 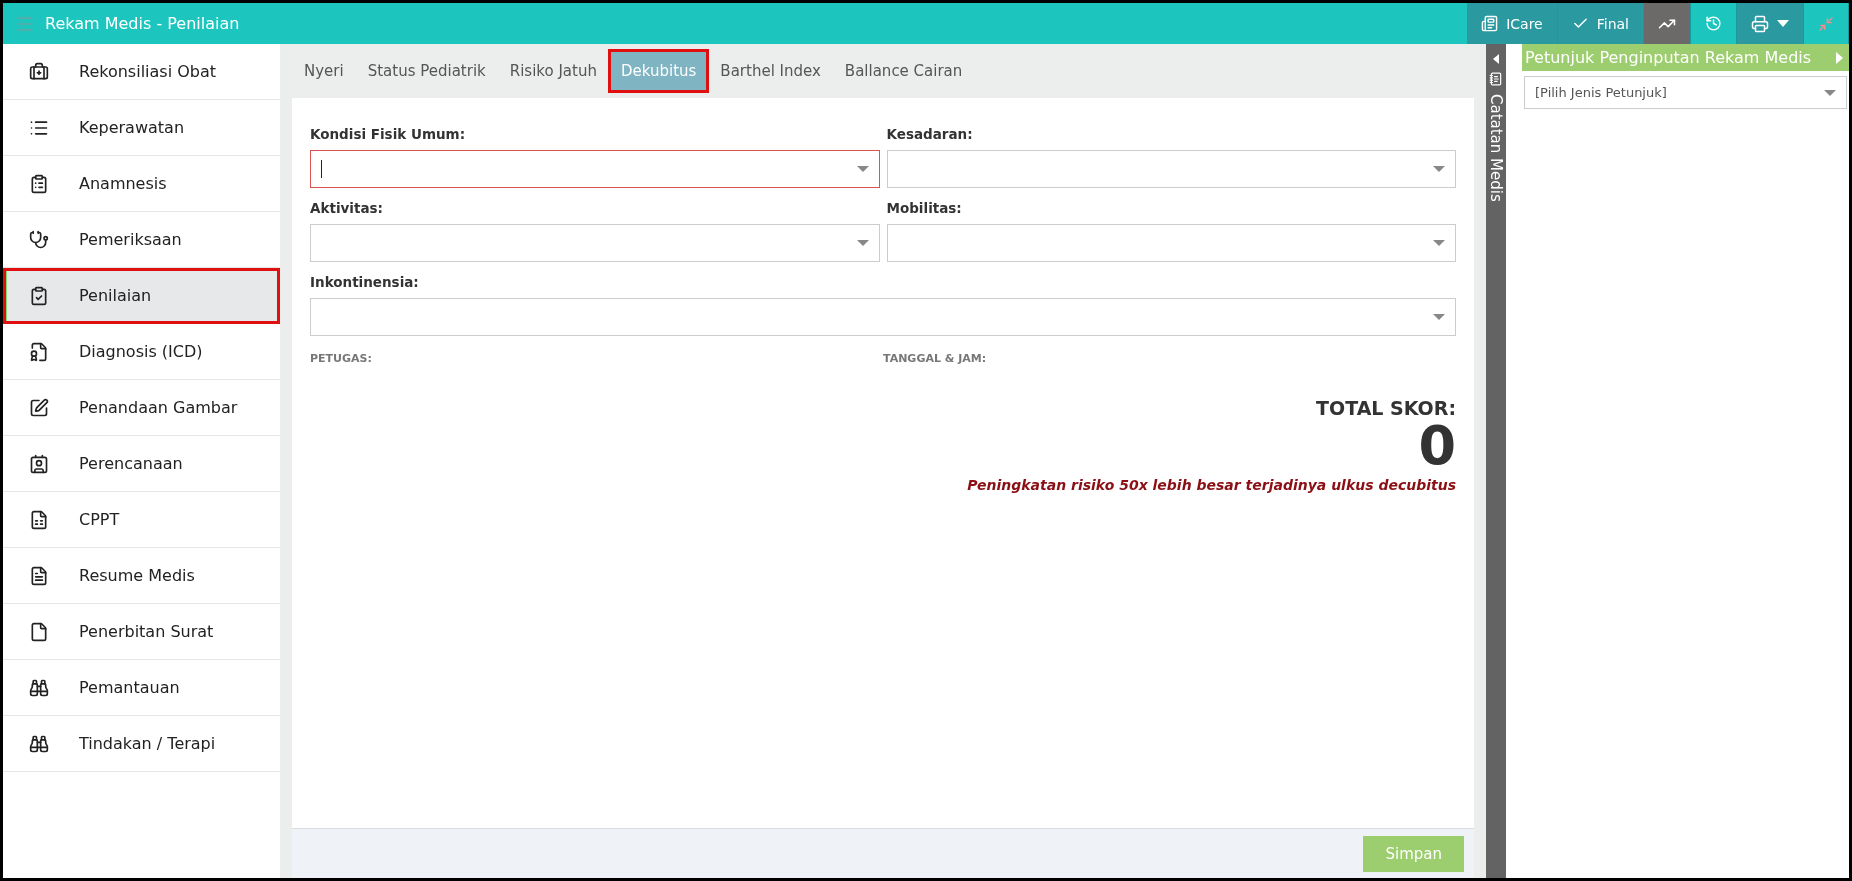 What do you see at coordinates (147, 743) in the screenshot?
I see `sidebar-item-label: Tindakan / Terapi` at bounding box center [147, 743].